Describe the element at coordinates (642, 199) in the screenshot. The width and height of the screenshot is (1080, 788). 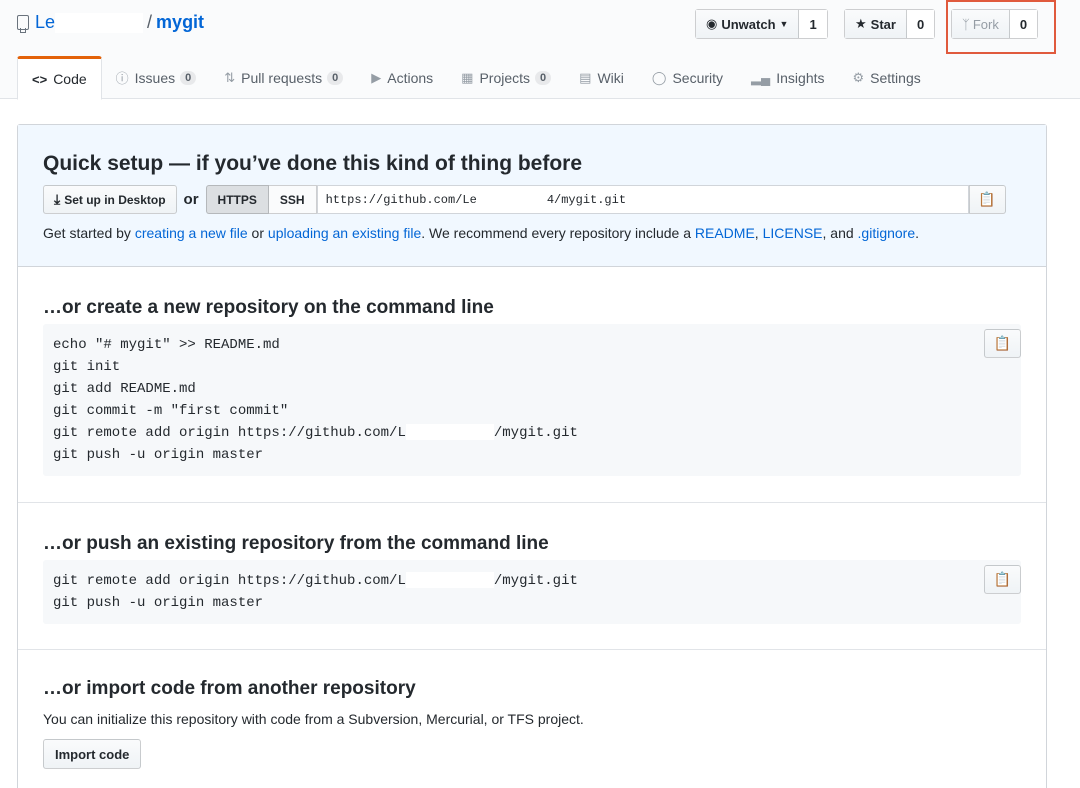
I see `clone-url-input: https://github.com/Le 4/mygit.git` at that location.